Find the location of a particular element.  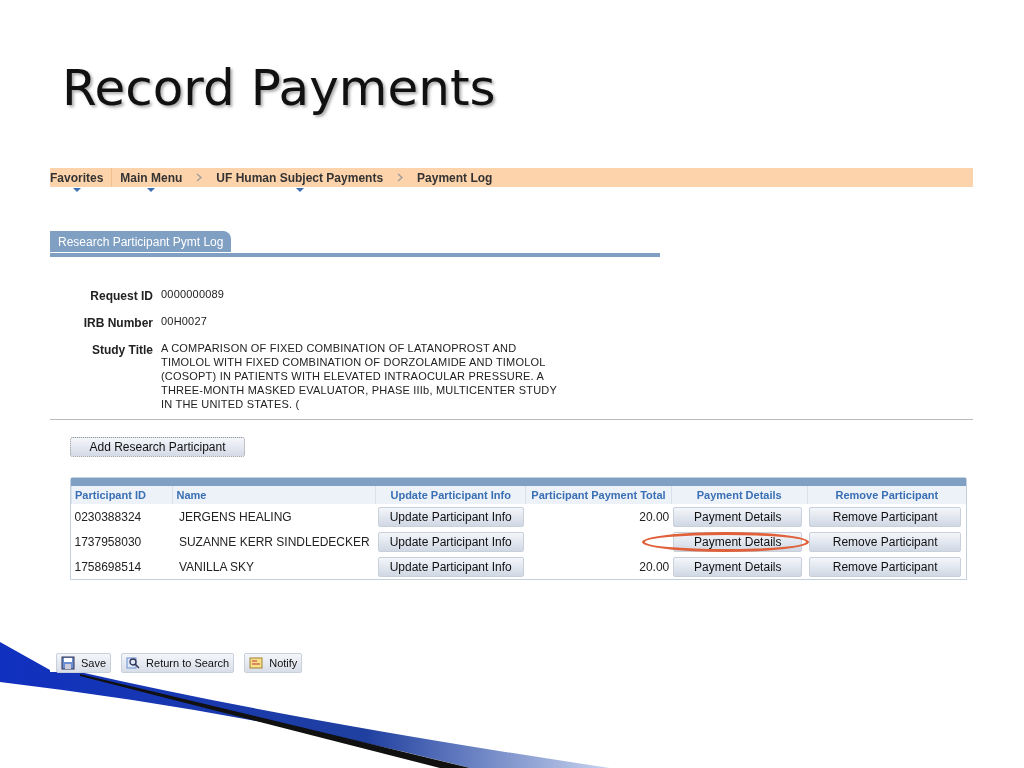

magnifier-icon is located at coordinates (133, 663).